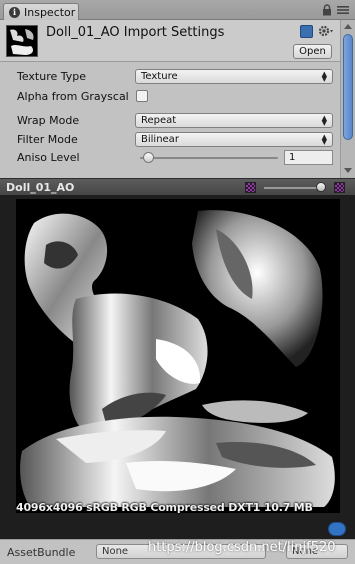  What do you see at coordinates (312, 51) in the screenshot?
I see `open-button: Open` at bounding box center [312, 51].